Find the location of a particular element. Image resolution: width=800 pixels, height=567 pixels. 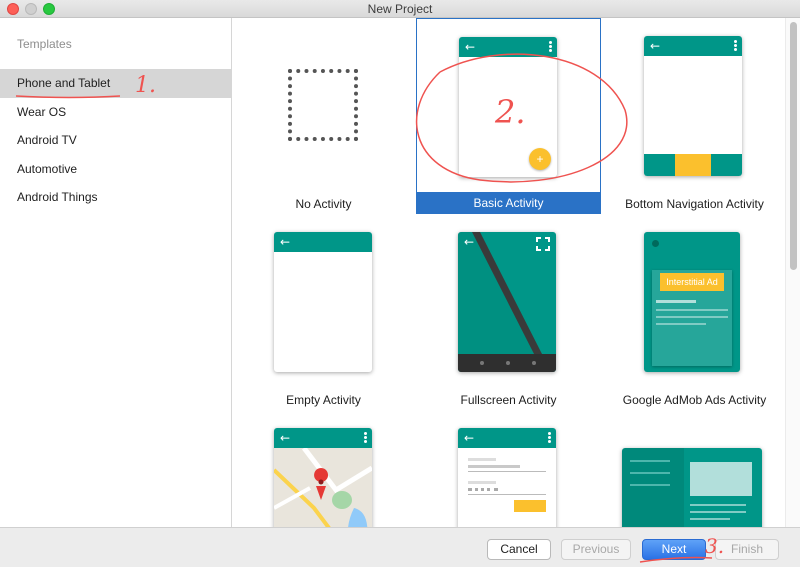

template-label: Empty Activity is located at coordinates (323, 400).